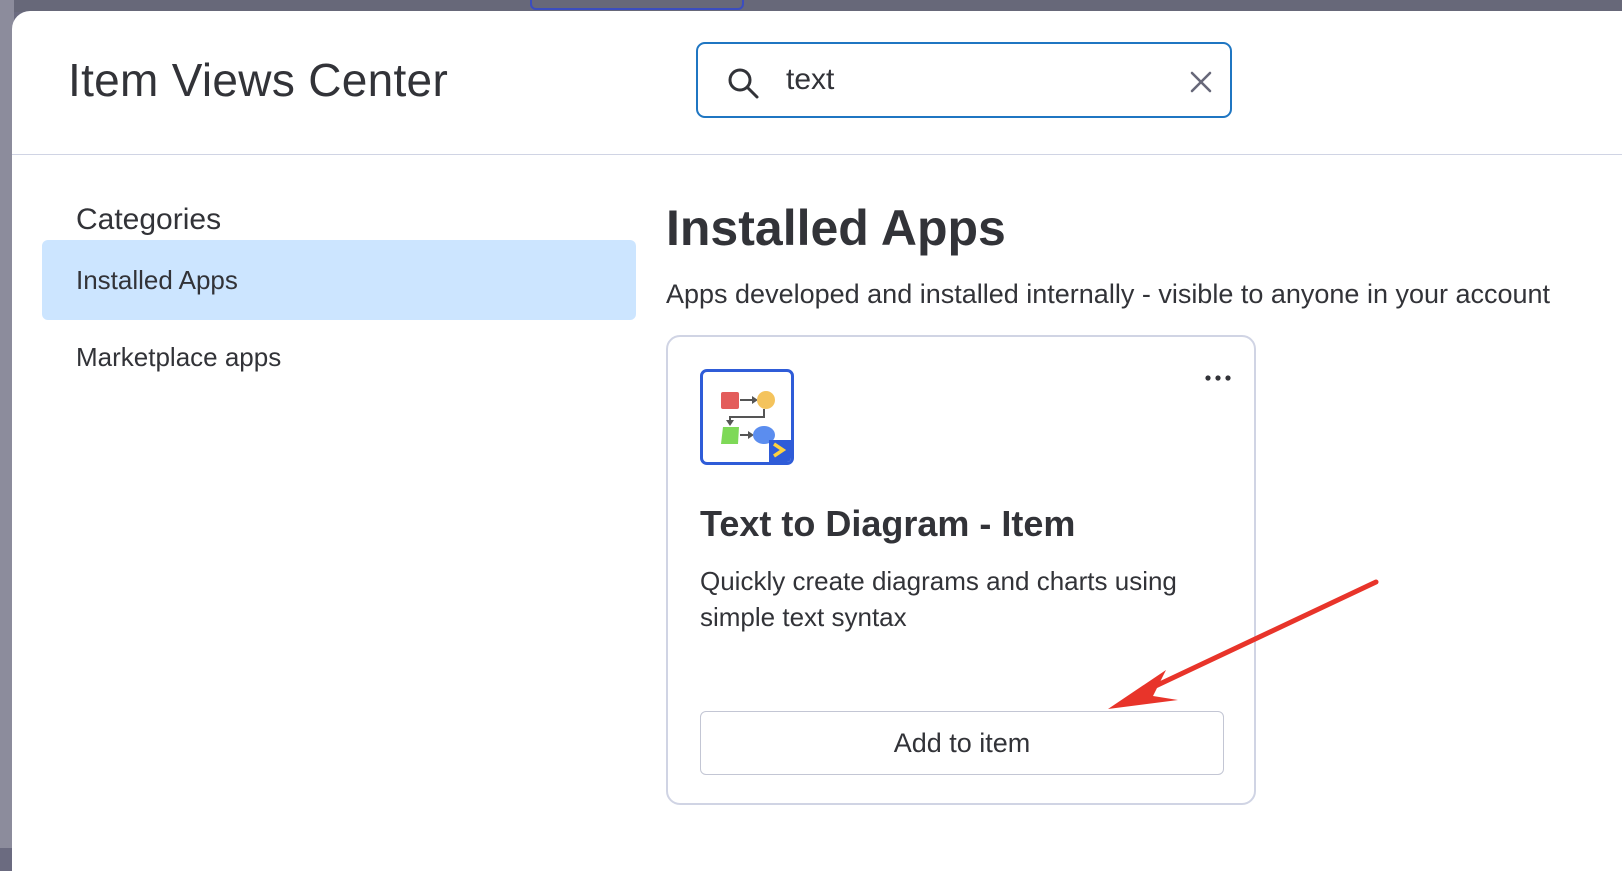 This screenshot has height=871, width=1622. I want to click on more-options-icon, so click(1218, 378).